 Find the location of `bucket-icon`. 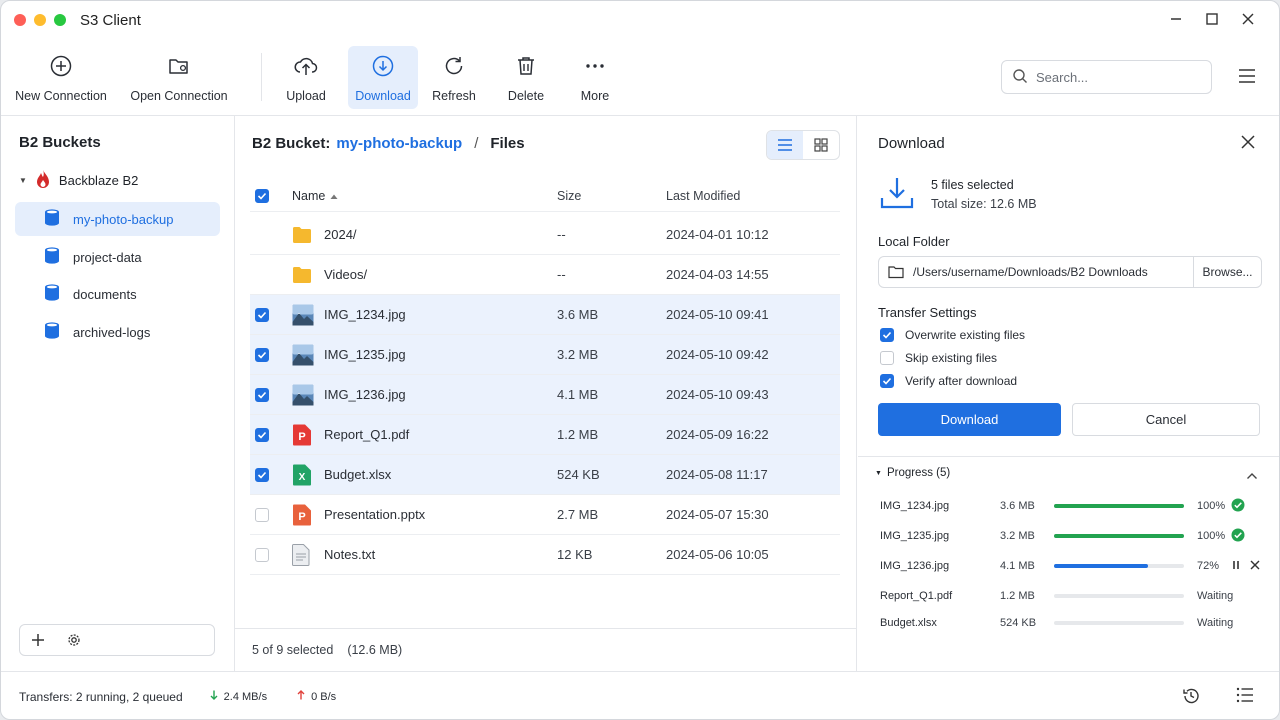

bucket-icon is located at coordinates (52, 294).